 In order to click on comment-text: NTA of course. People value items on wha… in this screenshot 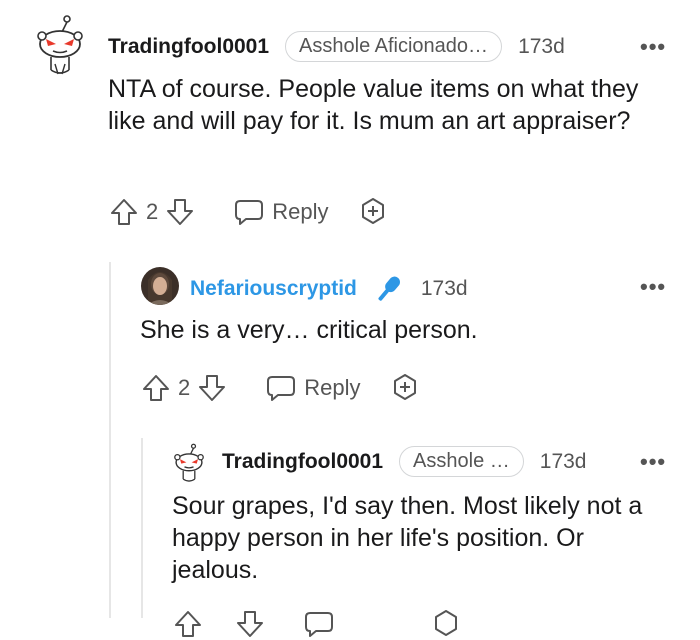, I will do `click(373, 105)`.